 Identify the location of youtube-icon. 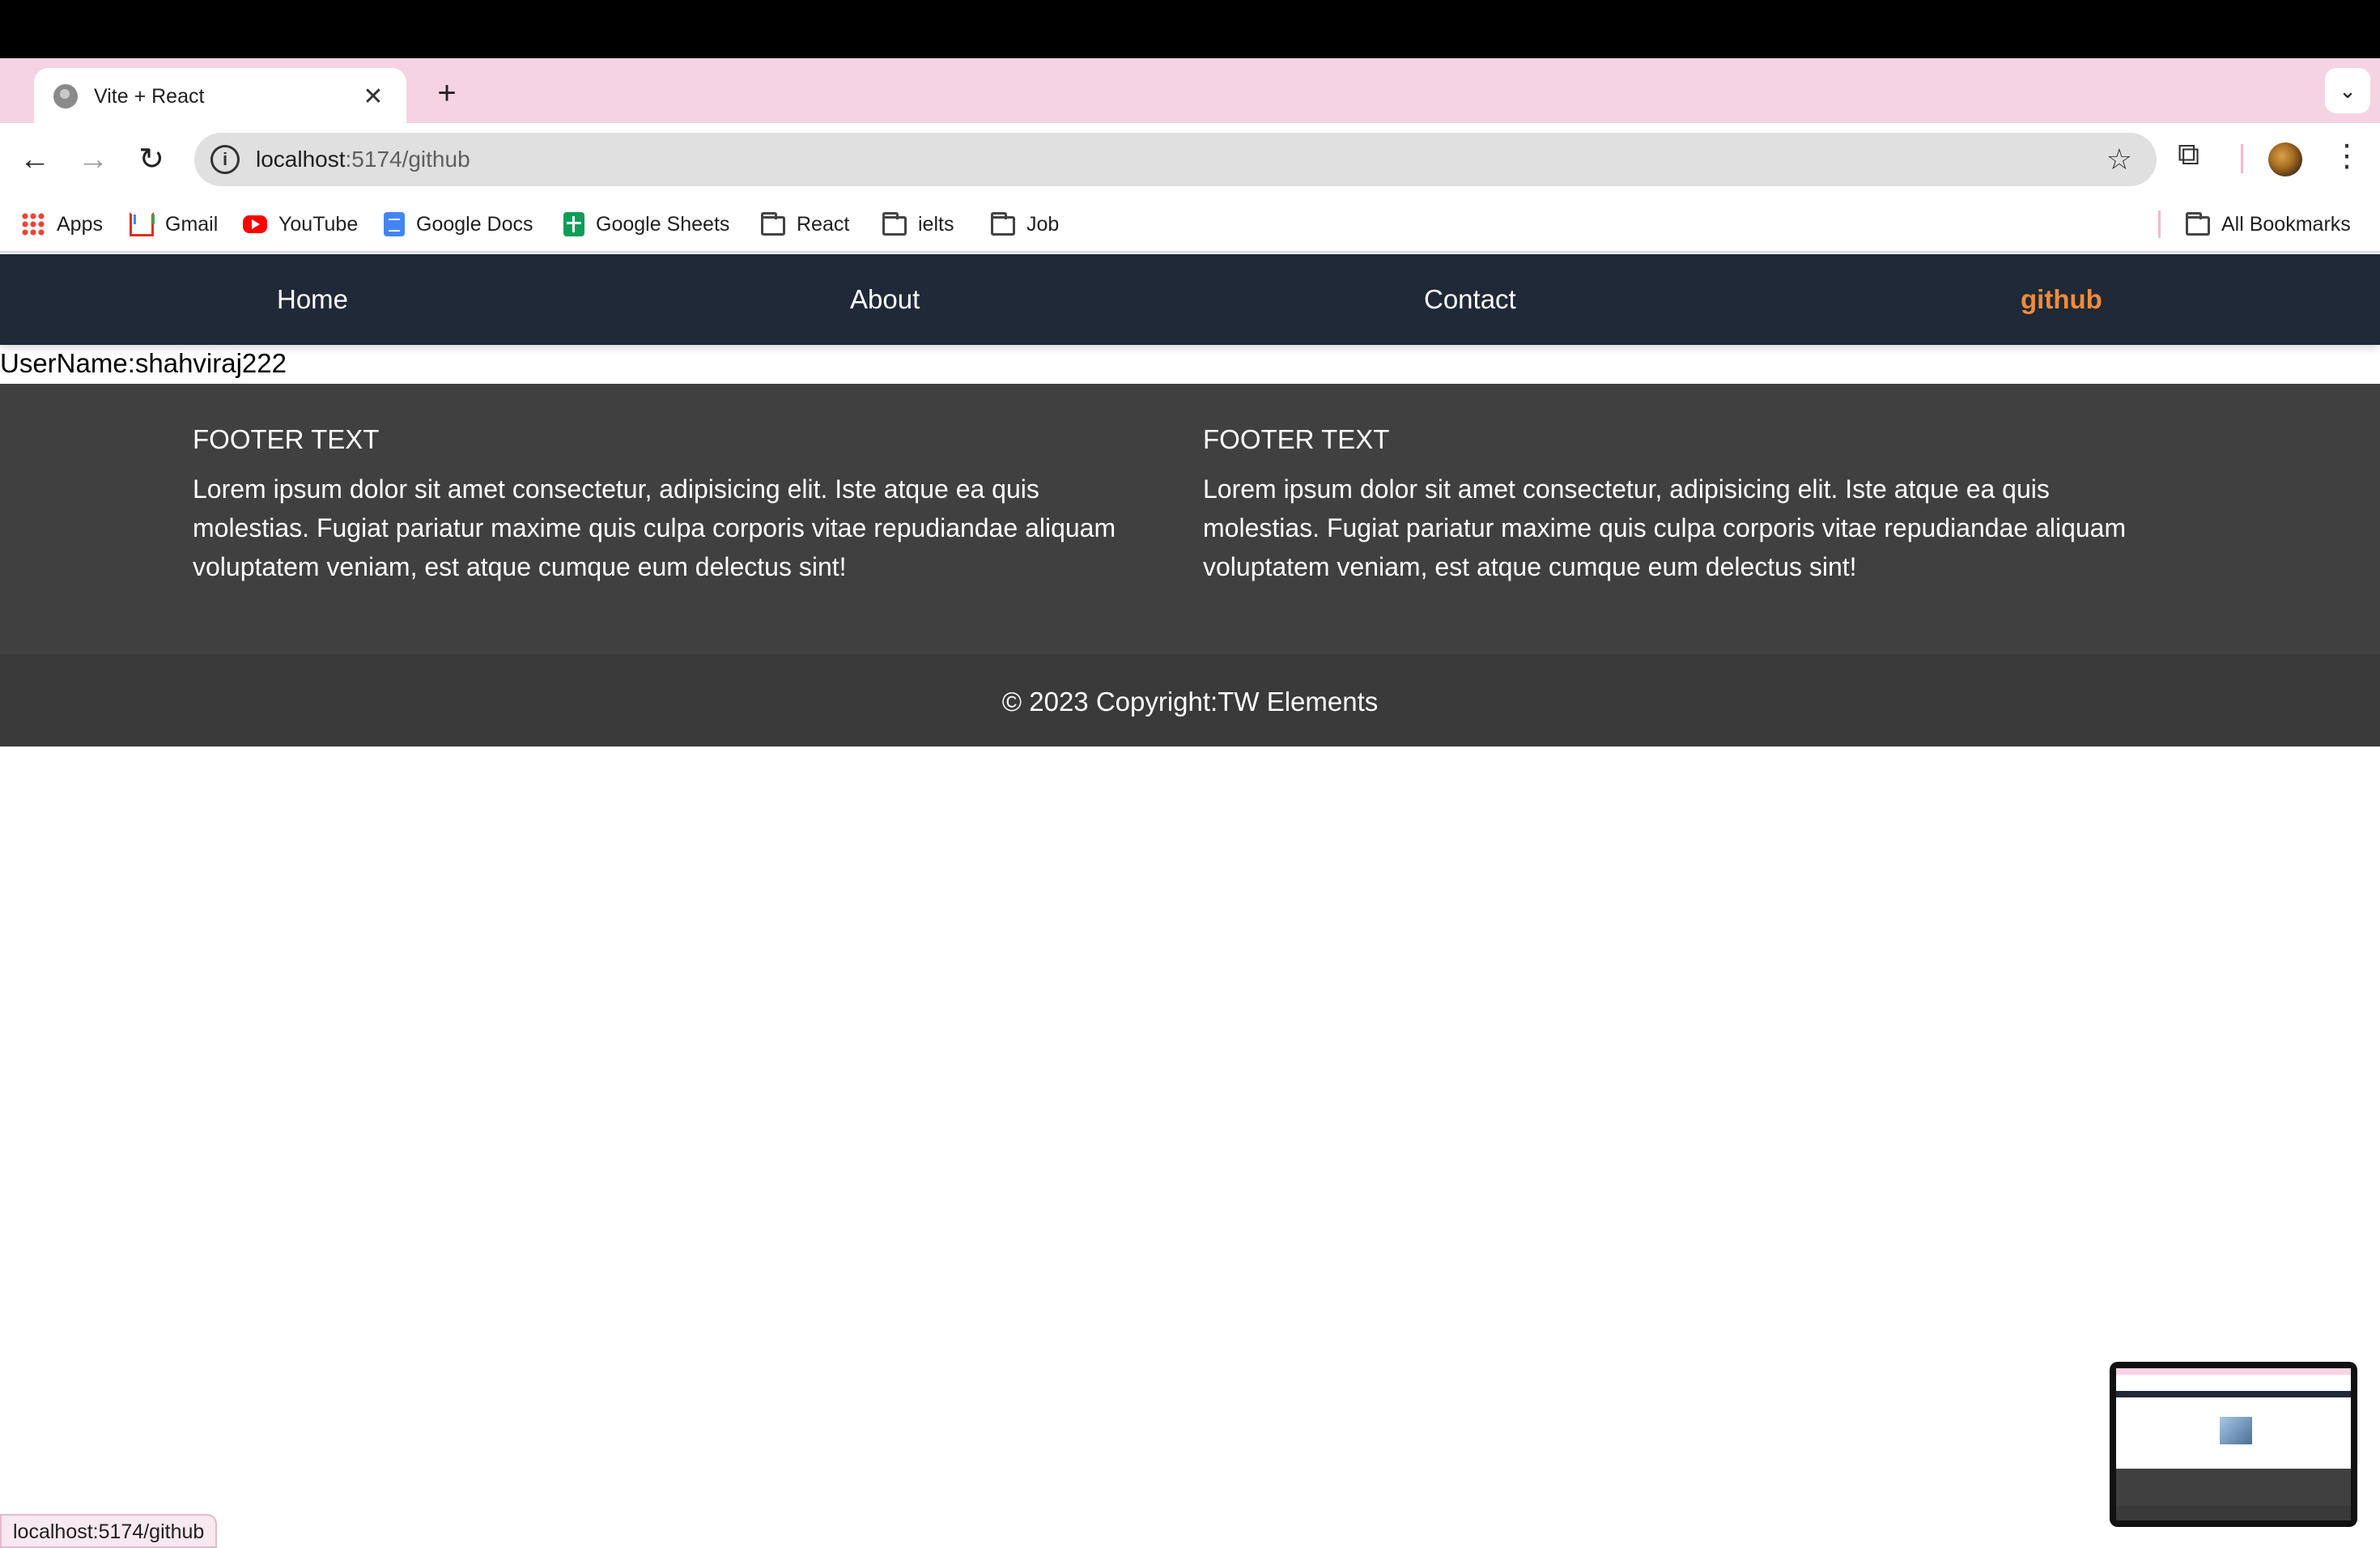
(255, 224).